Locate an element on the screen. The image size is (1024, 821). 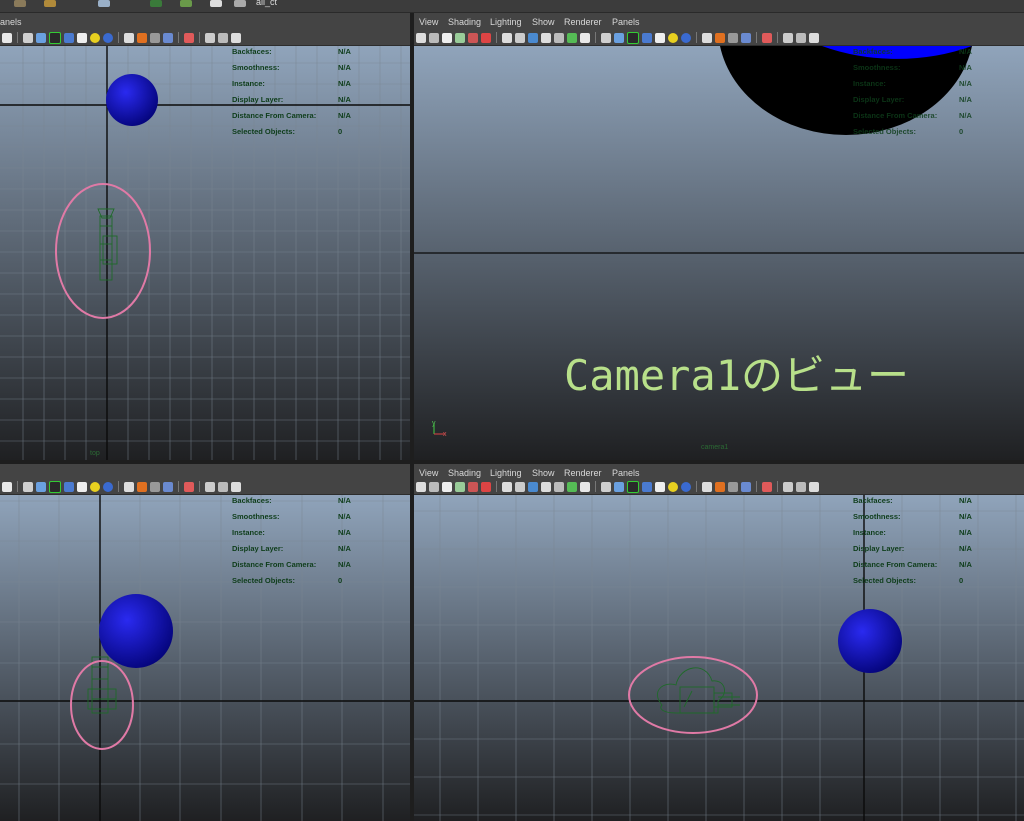
menu-show: Show is located at coordinates (543, 473).